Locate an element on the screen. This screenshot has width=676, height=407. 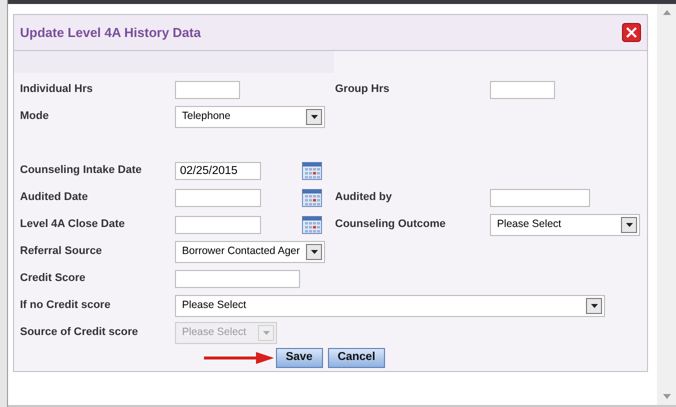
field-label: Counseling Outcome is located at coordinates (391, 224).